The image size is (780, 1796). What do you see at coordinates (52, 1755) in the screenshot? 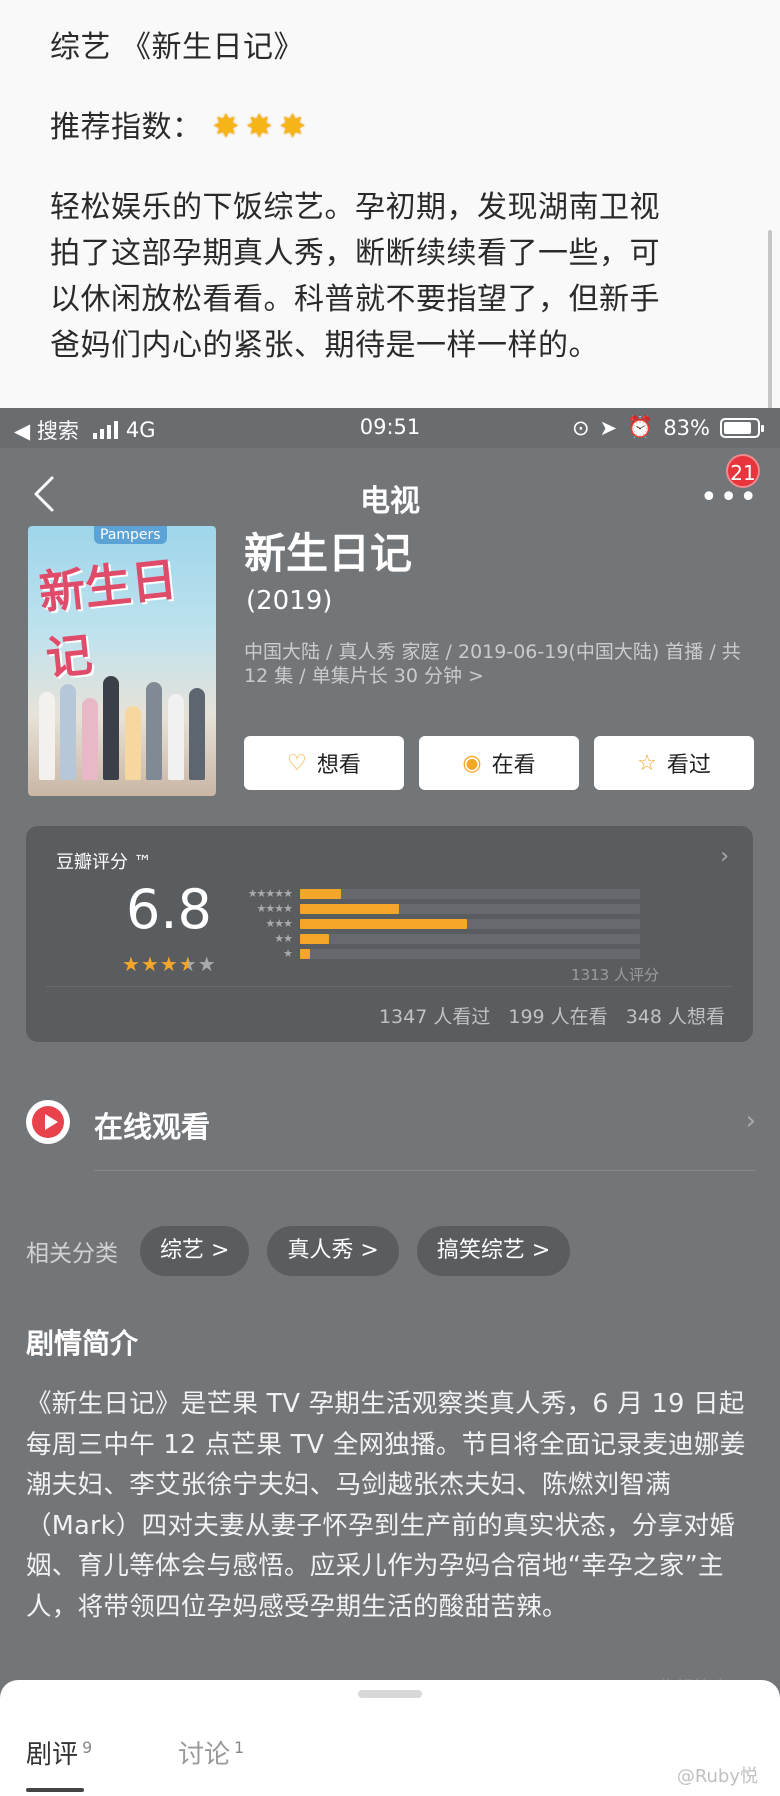
I see `tab-reviews-label: 剧评` at bounding box center [52, 1755].